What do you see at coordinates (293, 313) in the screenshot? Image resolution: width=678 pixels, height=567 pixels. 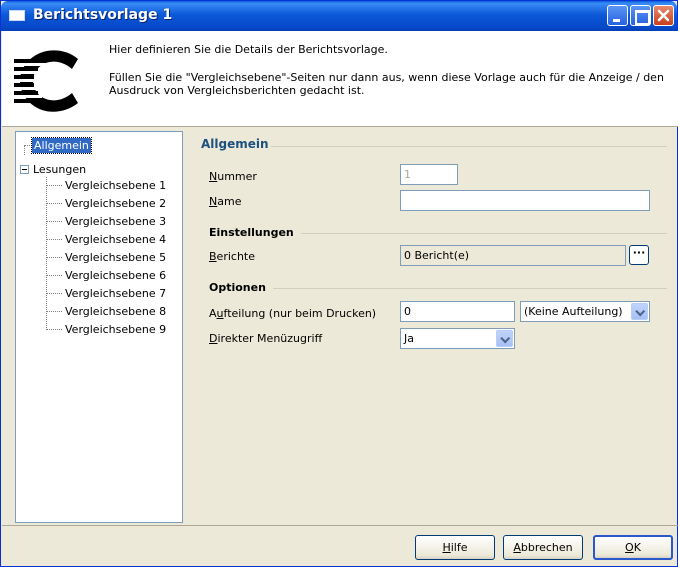 I see `aufteilung-label: Aufteilung (nur beim Drucken)` at bounding box center [293, 313].